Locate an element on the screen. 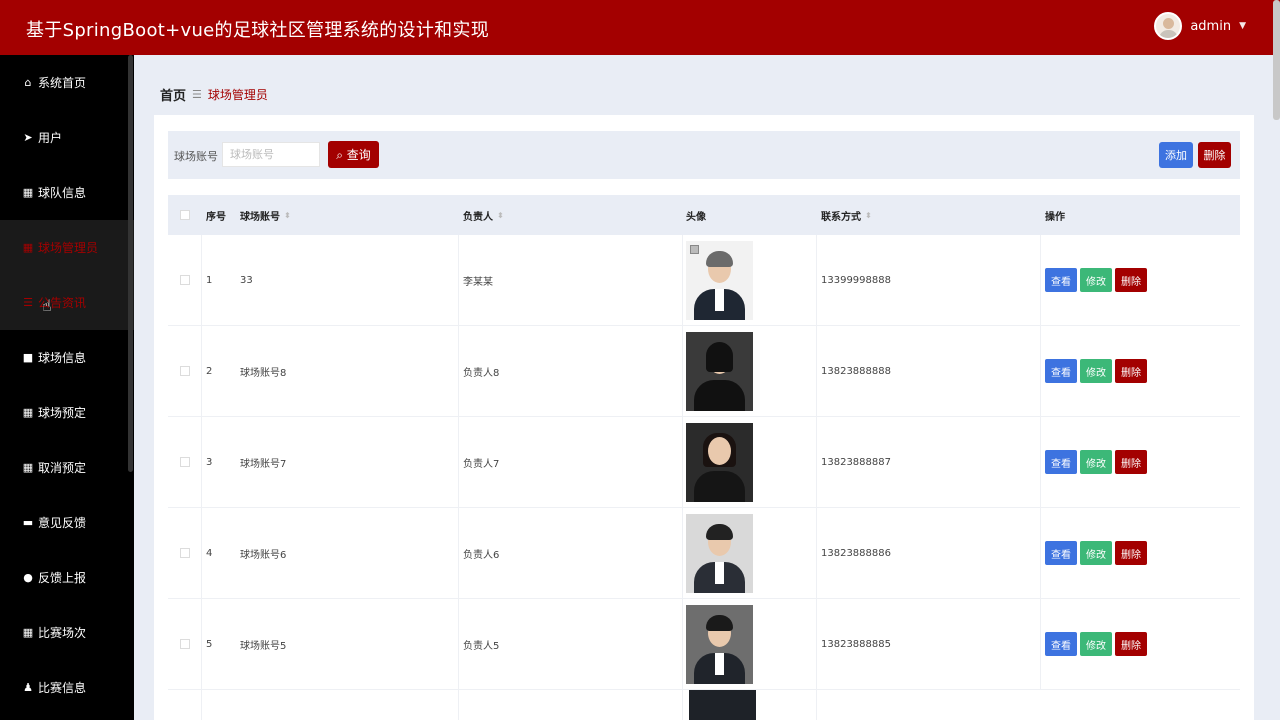 The image size is (1280, 720). batch-delete-button: 删除 is located at coordinates (1214, 155).